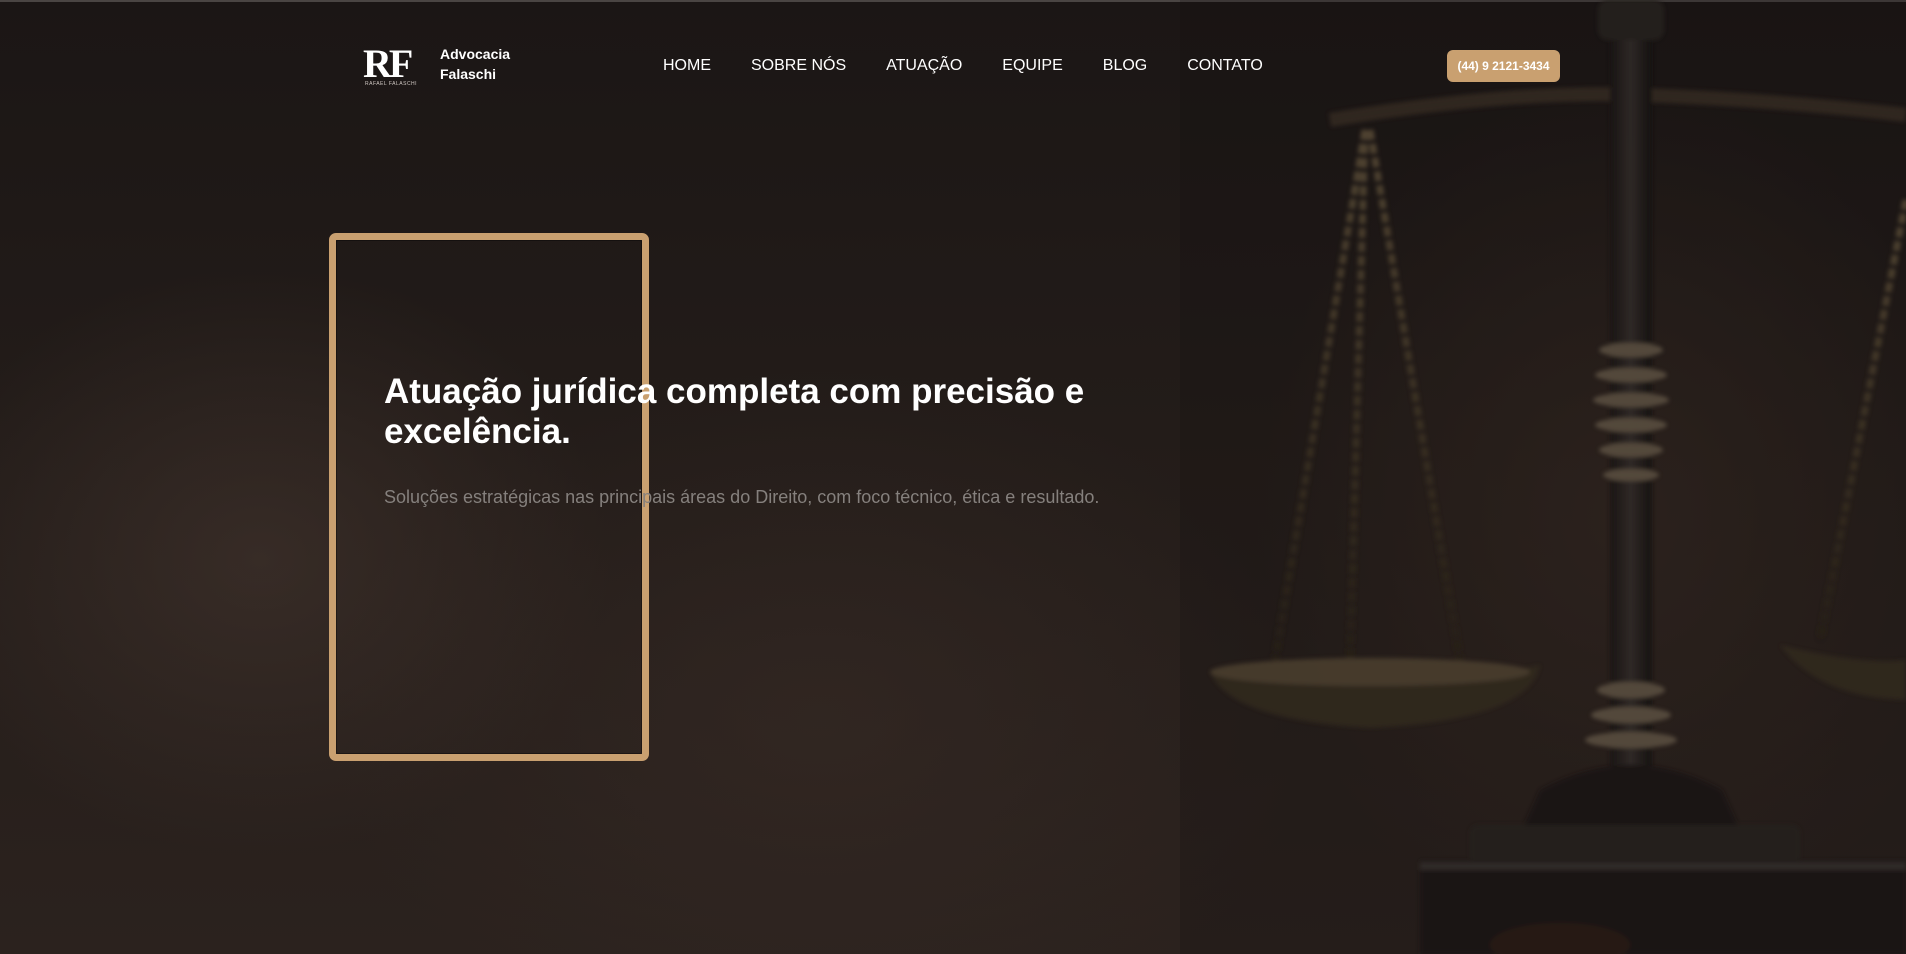 The height and width of the screenshot is (954, 1906). What do you see at coordinates (1125, 66) in the screenshot?
I see `nav-item-blog: BLOG` at bounding box center [1125, 66].